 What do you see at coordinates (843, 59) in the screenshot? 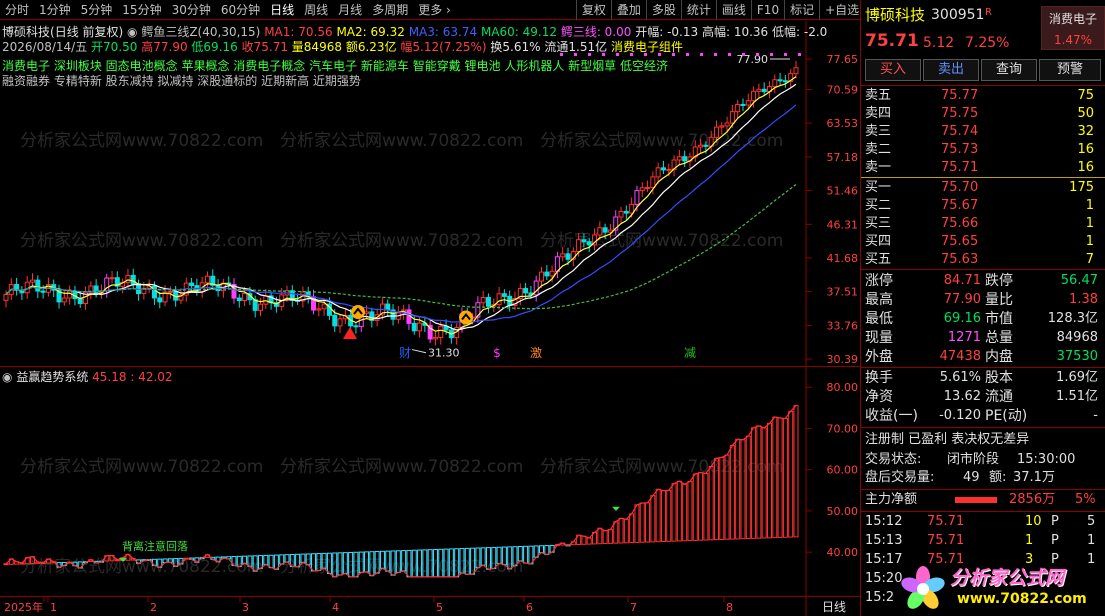
I see `y-tick-label: 77.65` at bounding box center [843, 59].